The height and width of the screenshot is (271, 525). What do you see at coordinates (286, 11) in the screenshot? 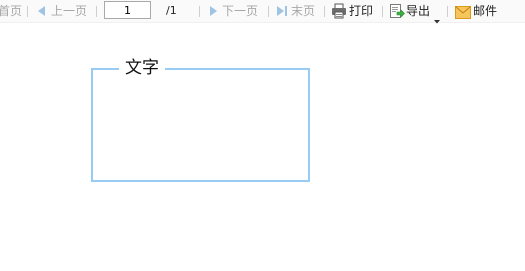
I see `last-page-icon-bar` at bounding box center [286, 11].